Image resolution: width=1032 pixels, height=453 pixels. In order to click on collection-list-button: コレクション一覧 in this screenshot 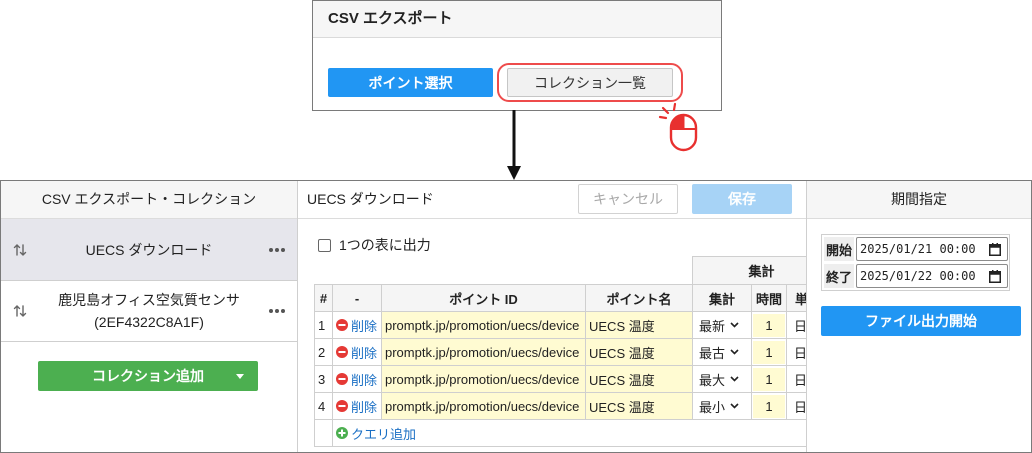, I will do `click(590, 82)`.